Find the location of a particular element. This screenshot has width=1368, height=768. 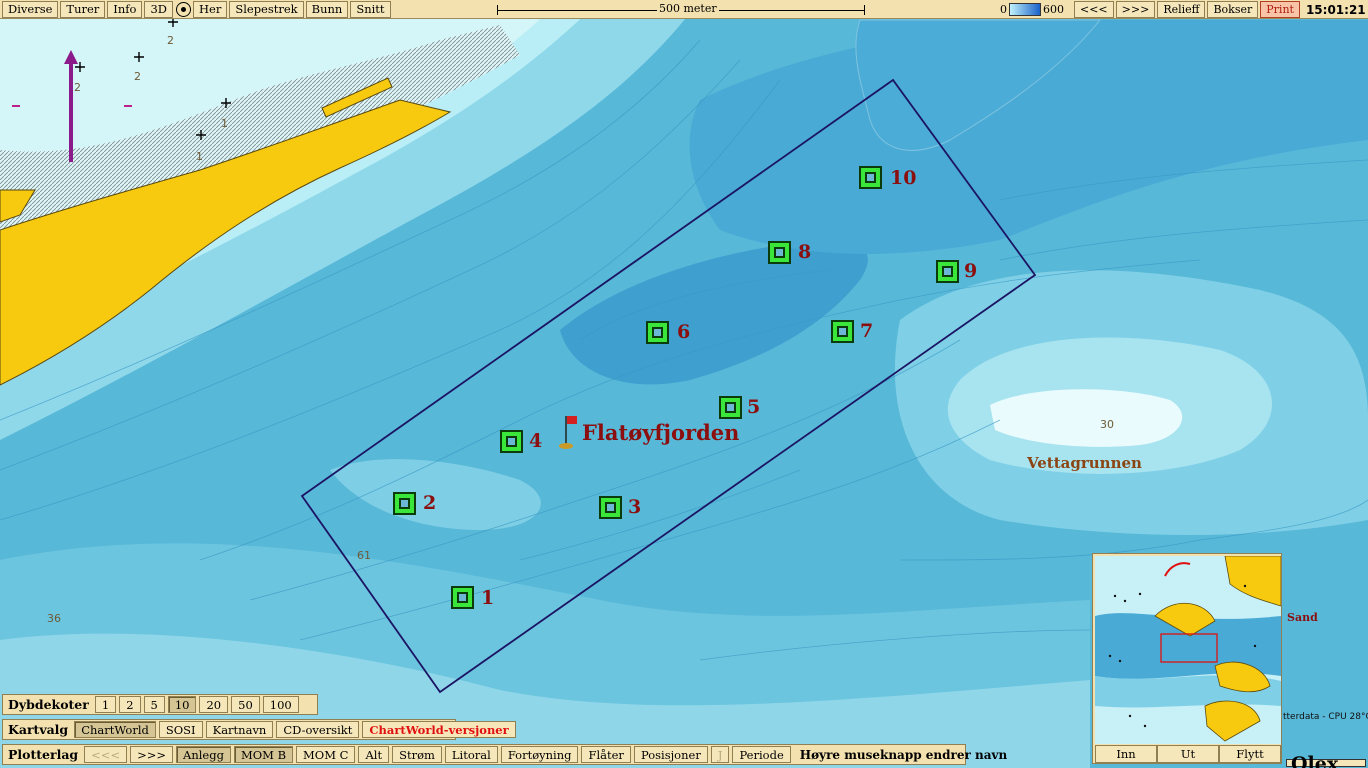

depth-contour-100: 100 is located at coordinates (280, 704).